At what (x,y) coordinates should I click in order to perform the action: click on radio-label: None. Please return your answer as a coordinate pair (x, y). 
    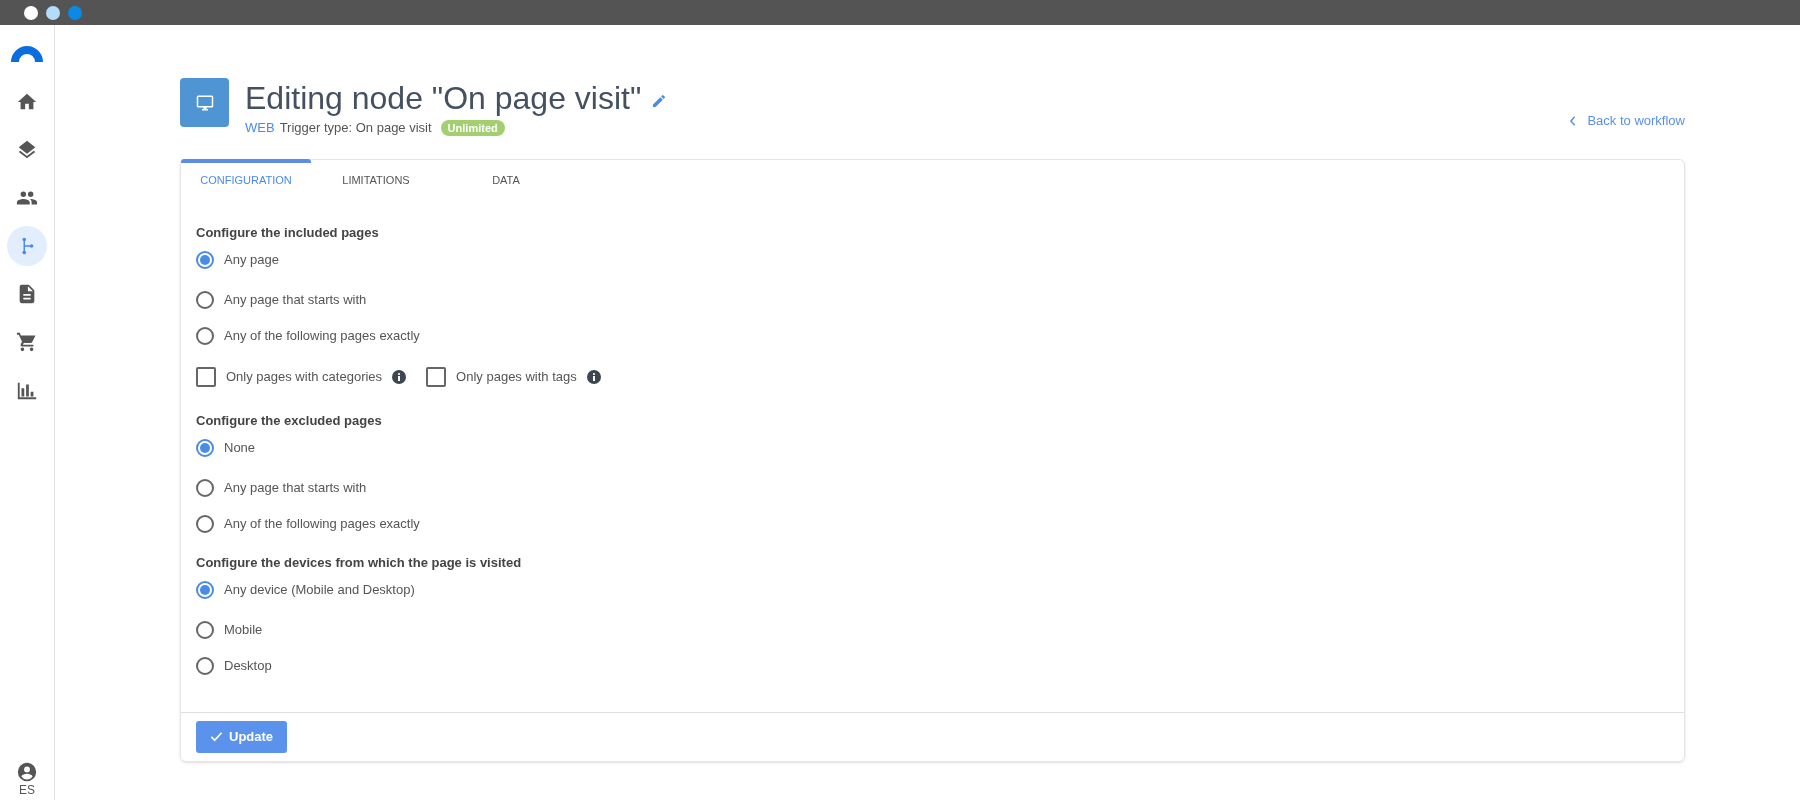
    Looking at the image, I should click on (240, 447).